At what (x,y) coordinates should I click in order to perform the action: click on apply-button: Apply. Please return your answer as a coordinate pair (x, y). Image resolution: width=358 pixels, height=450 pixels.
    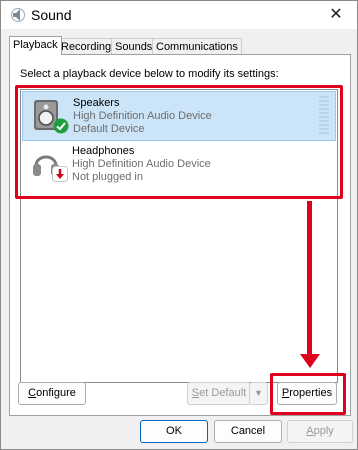
    Looking at the image, I should click on (320, 431).